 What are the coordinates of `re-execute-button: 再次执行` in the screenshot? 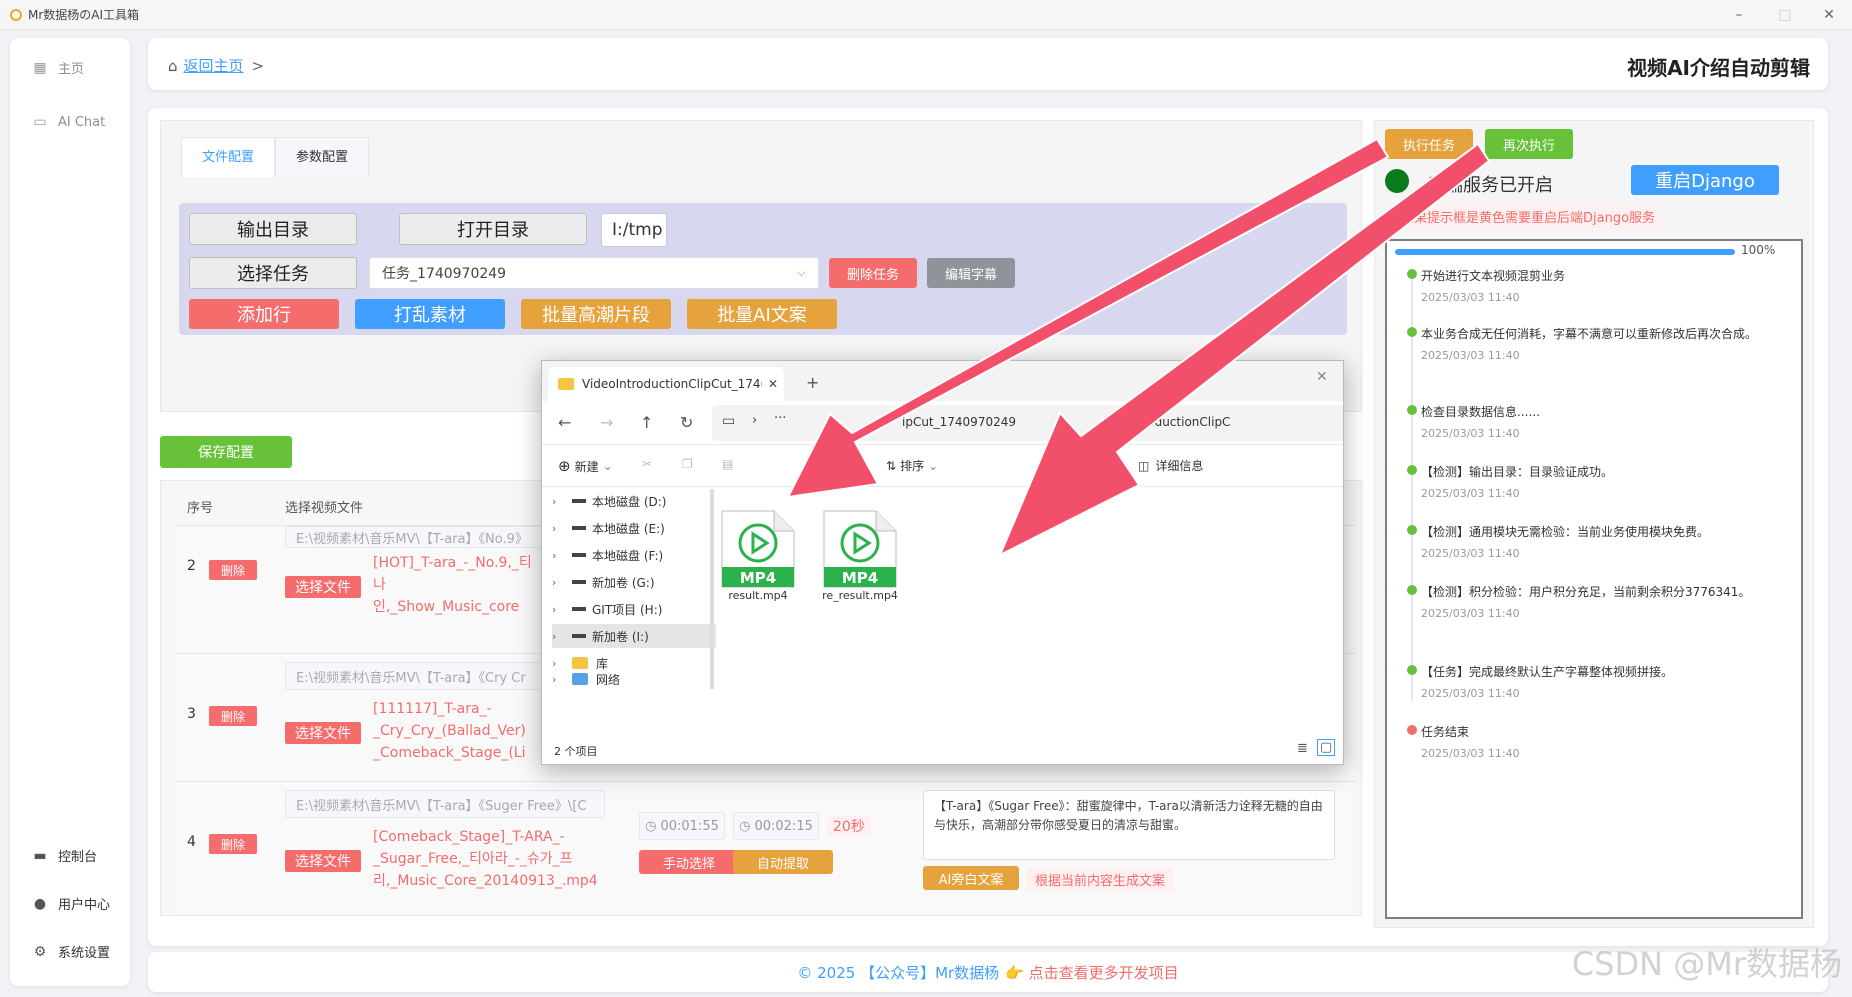 It's located at (1529, 144).